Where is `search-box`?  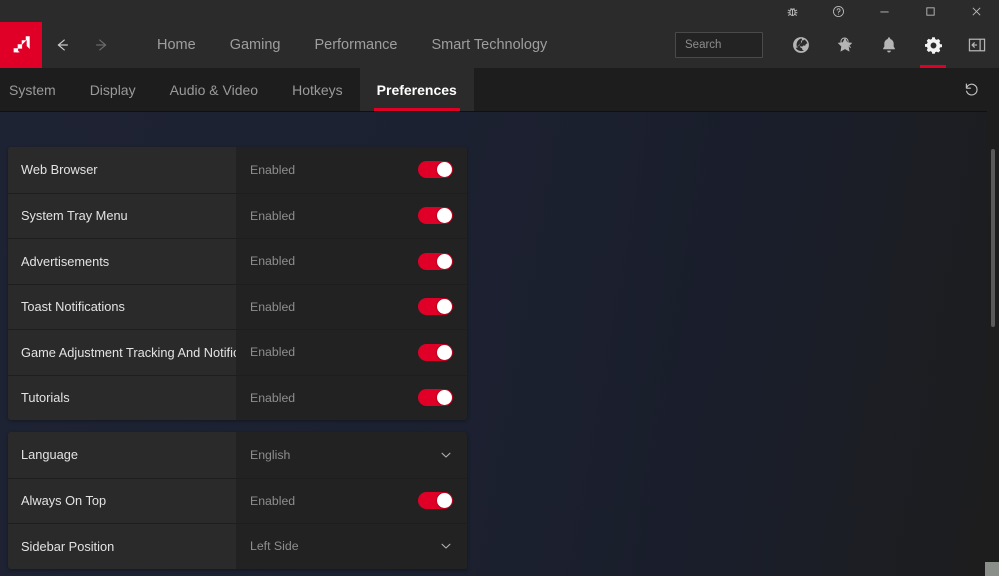 search-box is located at coordinates (763, 45).